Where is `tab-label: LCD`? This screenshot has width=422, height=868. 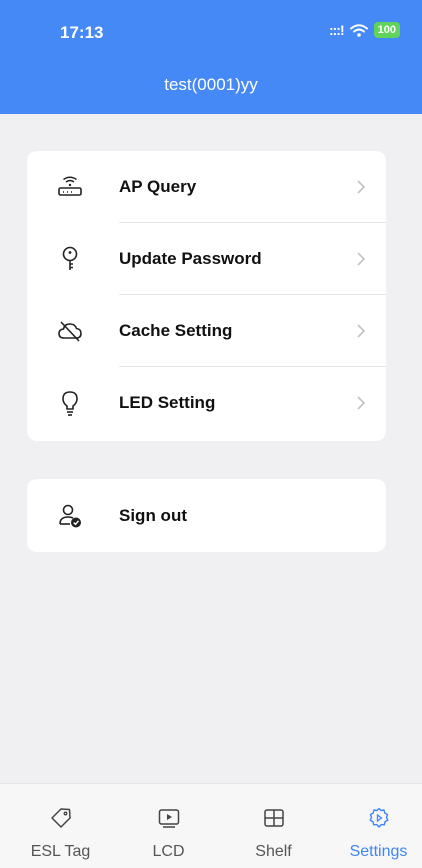
tab-label: LCD is located at coordinates (168, 851).